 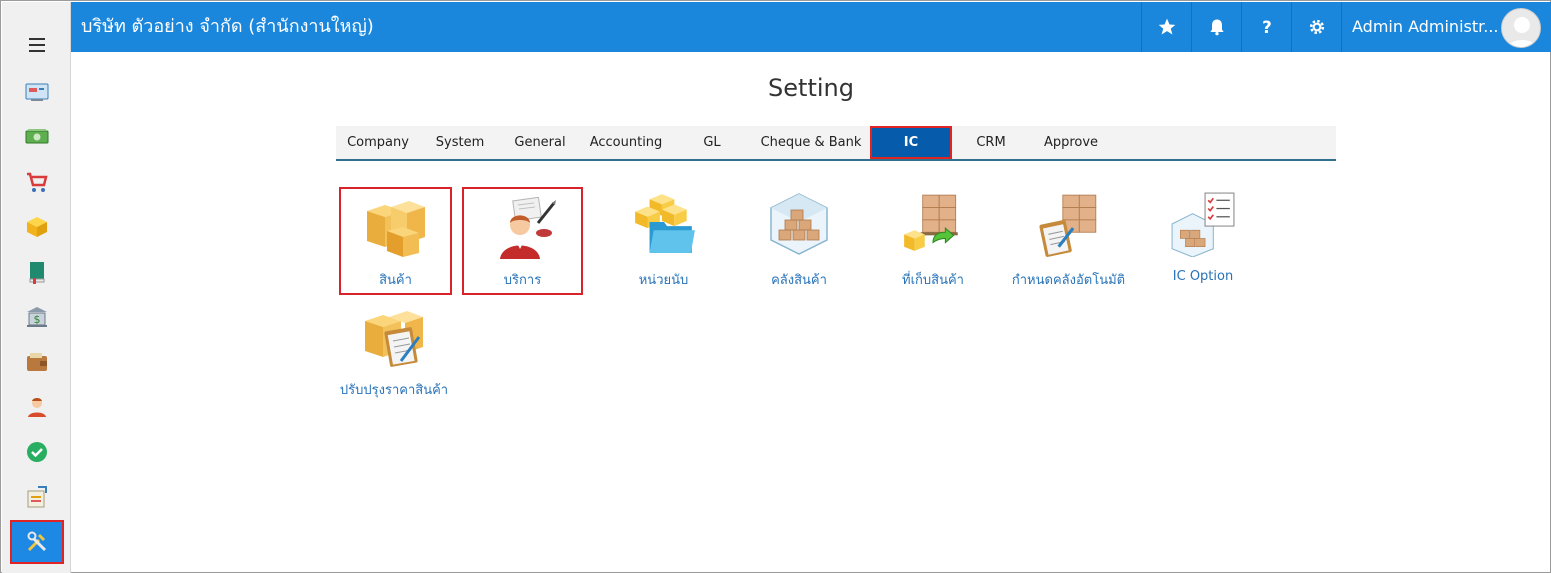 I want to click on settings-button, so click(x=1316, y=27).